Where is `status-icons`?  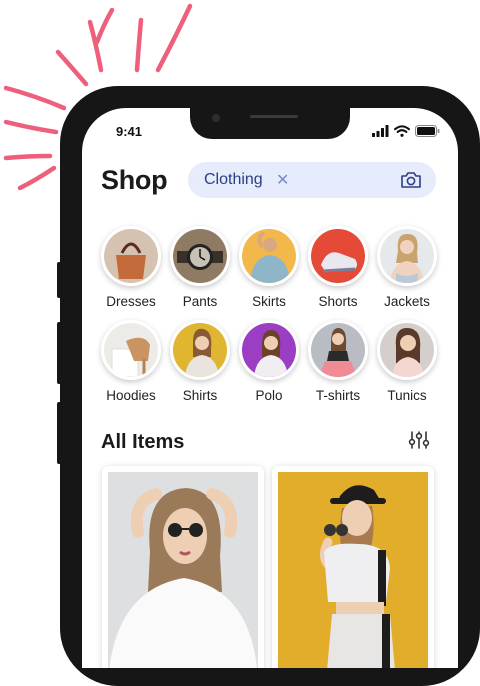
status-icons is located at coordinates (406, 131).